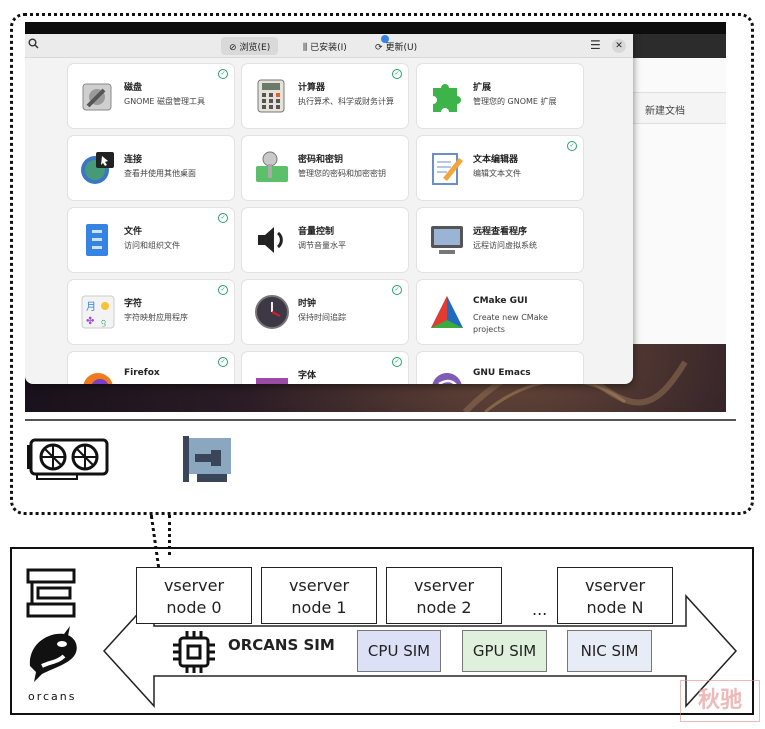 Image resolution: width=765 pixels, height=729 pixels. I want to click on clock-icon, so click(272, 312).